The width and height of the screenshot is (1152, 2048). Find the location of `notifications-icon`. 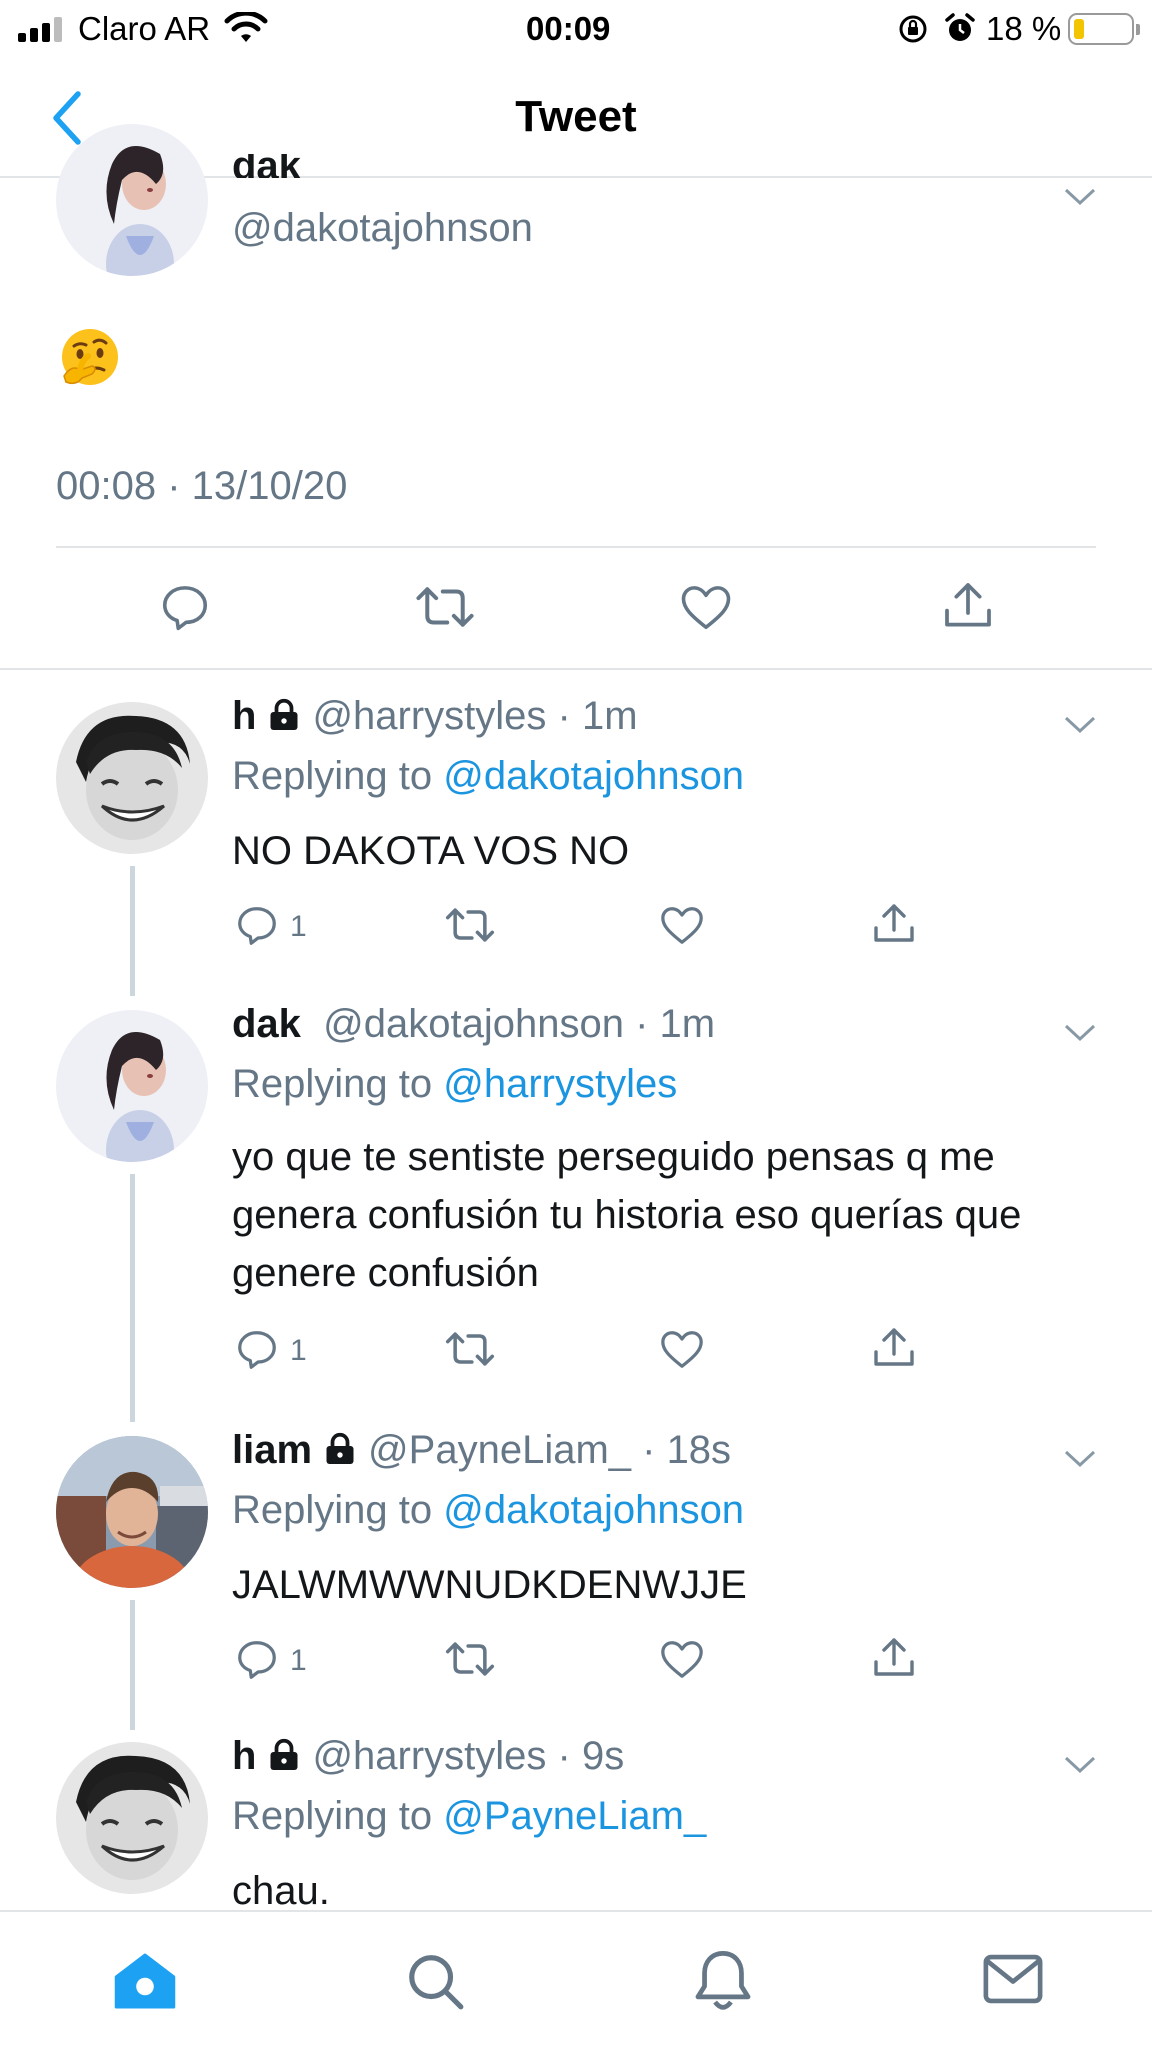

notifications-icon is located at coordinates (723, 1981).